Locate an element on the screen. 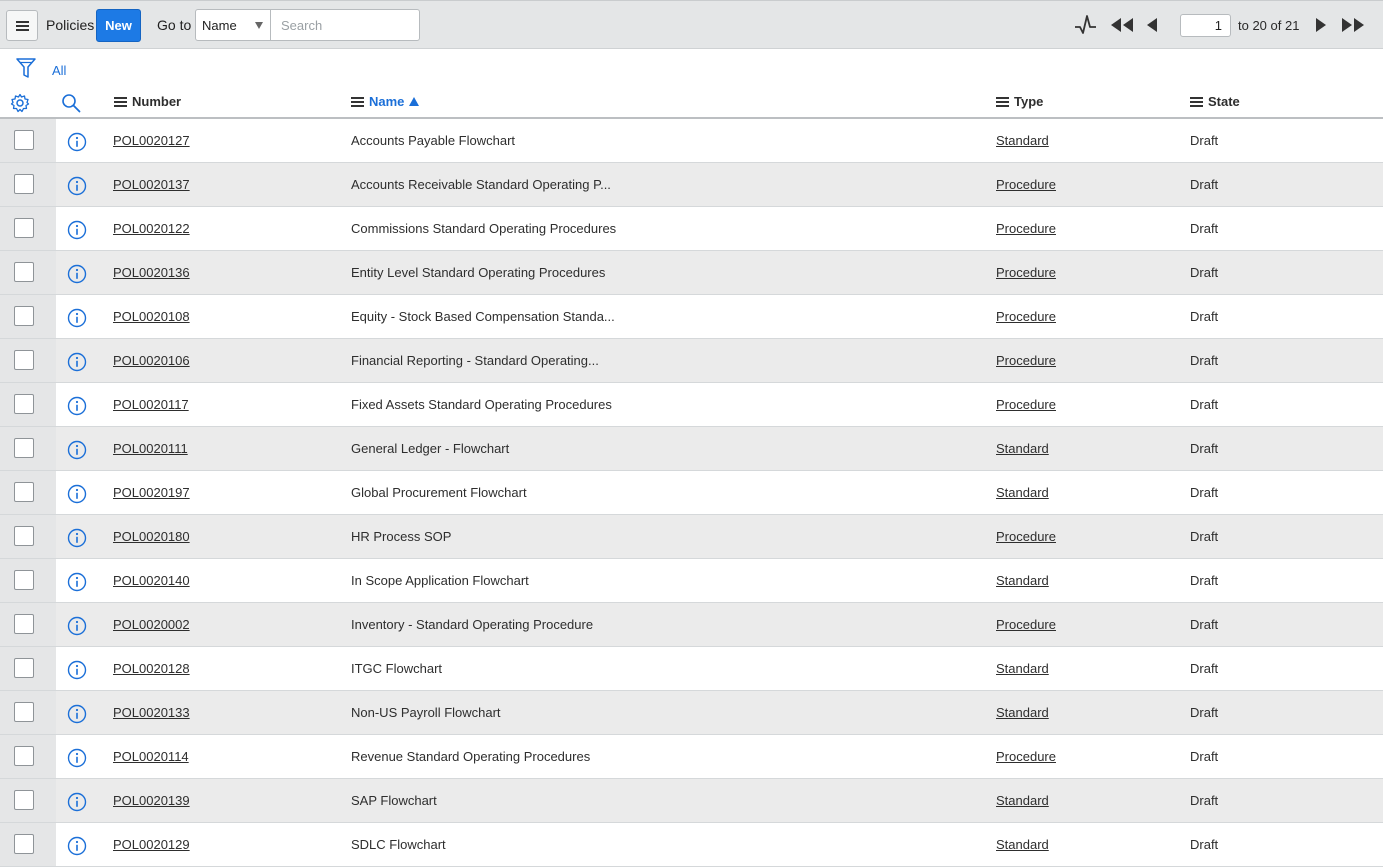 The image size is (1383, 867). policy-number-link: POL0020140 is located at coordinates (151, 580).